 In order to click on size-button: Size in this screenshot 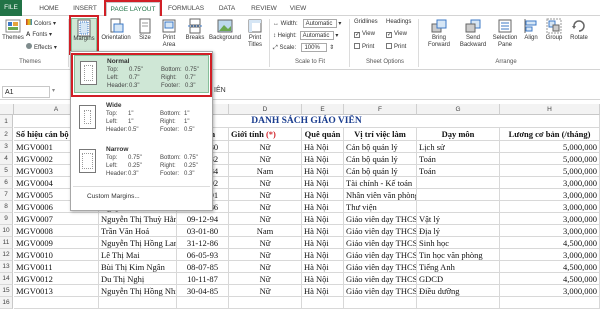, I will do `click(145, 29)`.